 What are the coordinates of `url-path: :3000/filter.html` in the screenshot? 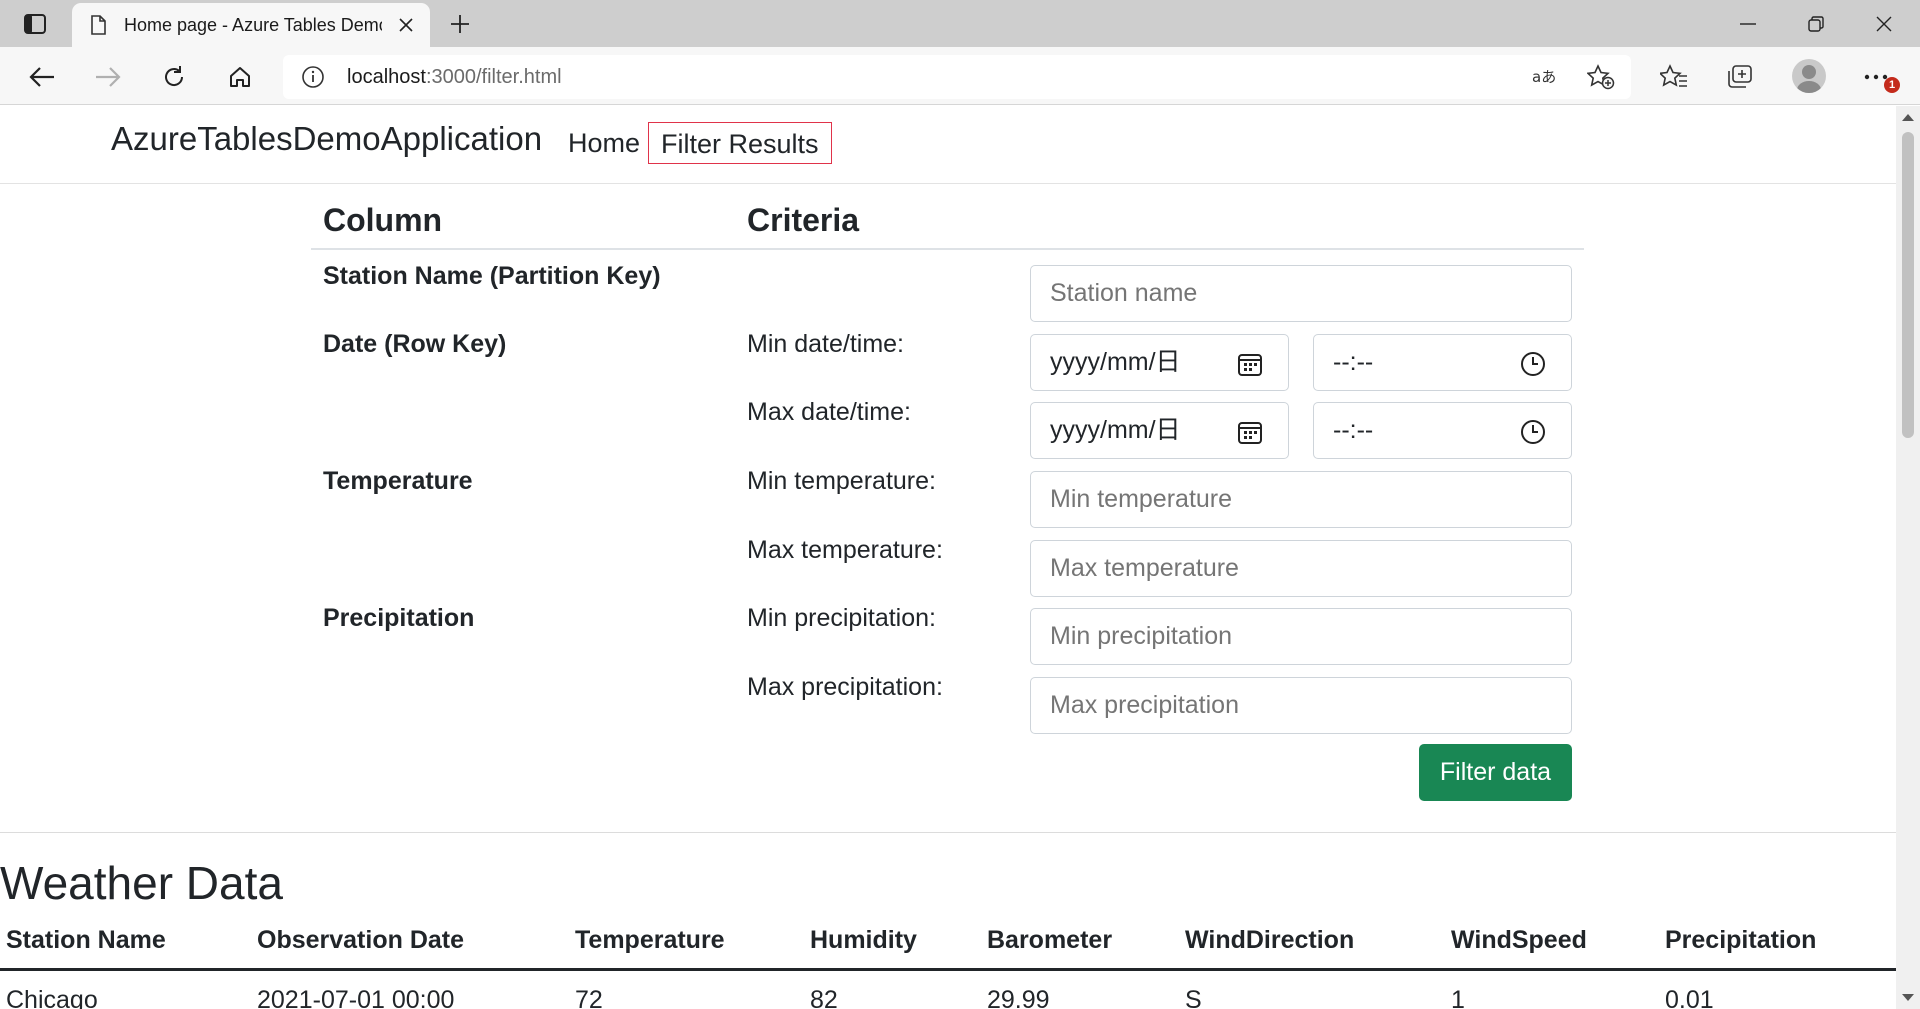 It's located at (493, 76).